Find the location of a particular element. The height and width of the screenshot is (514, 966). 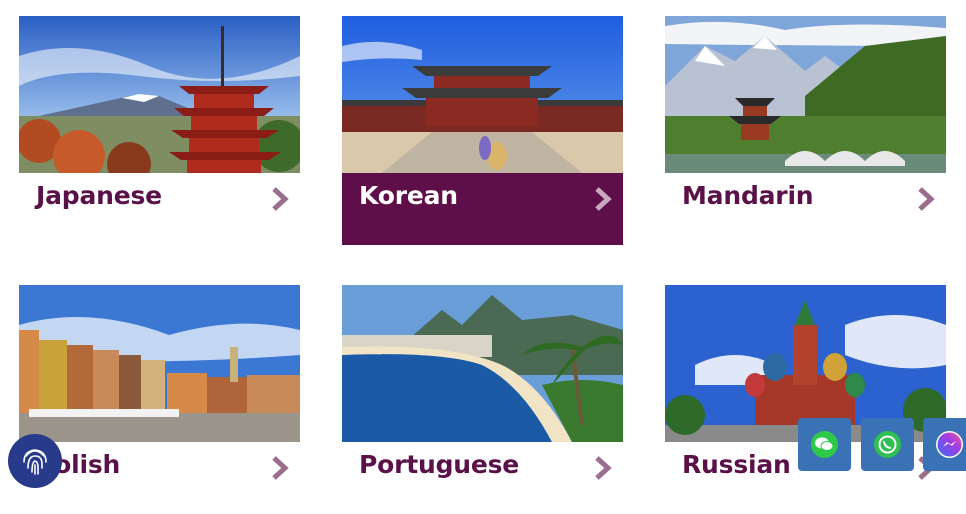

fingerprint-button is located at coordinates (35, 461).